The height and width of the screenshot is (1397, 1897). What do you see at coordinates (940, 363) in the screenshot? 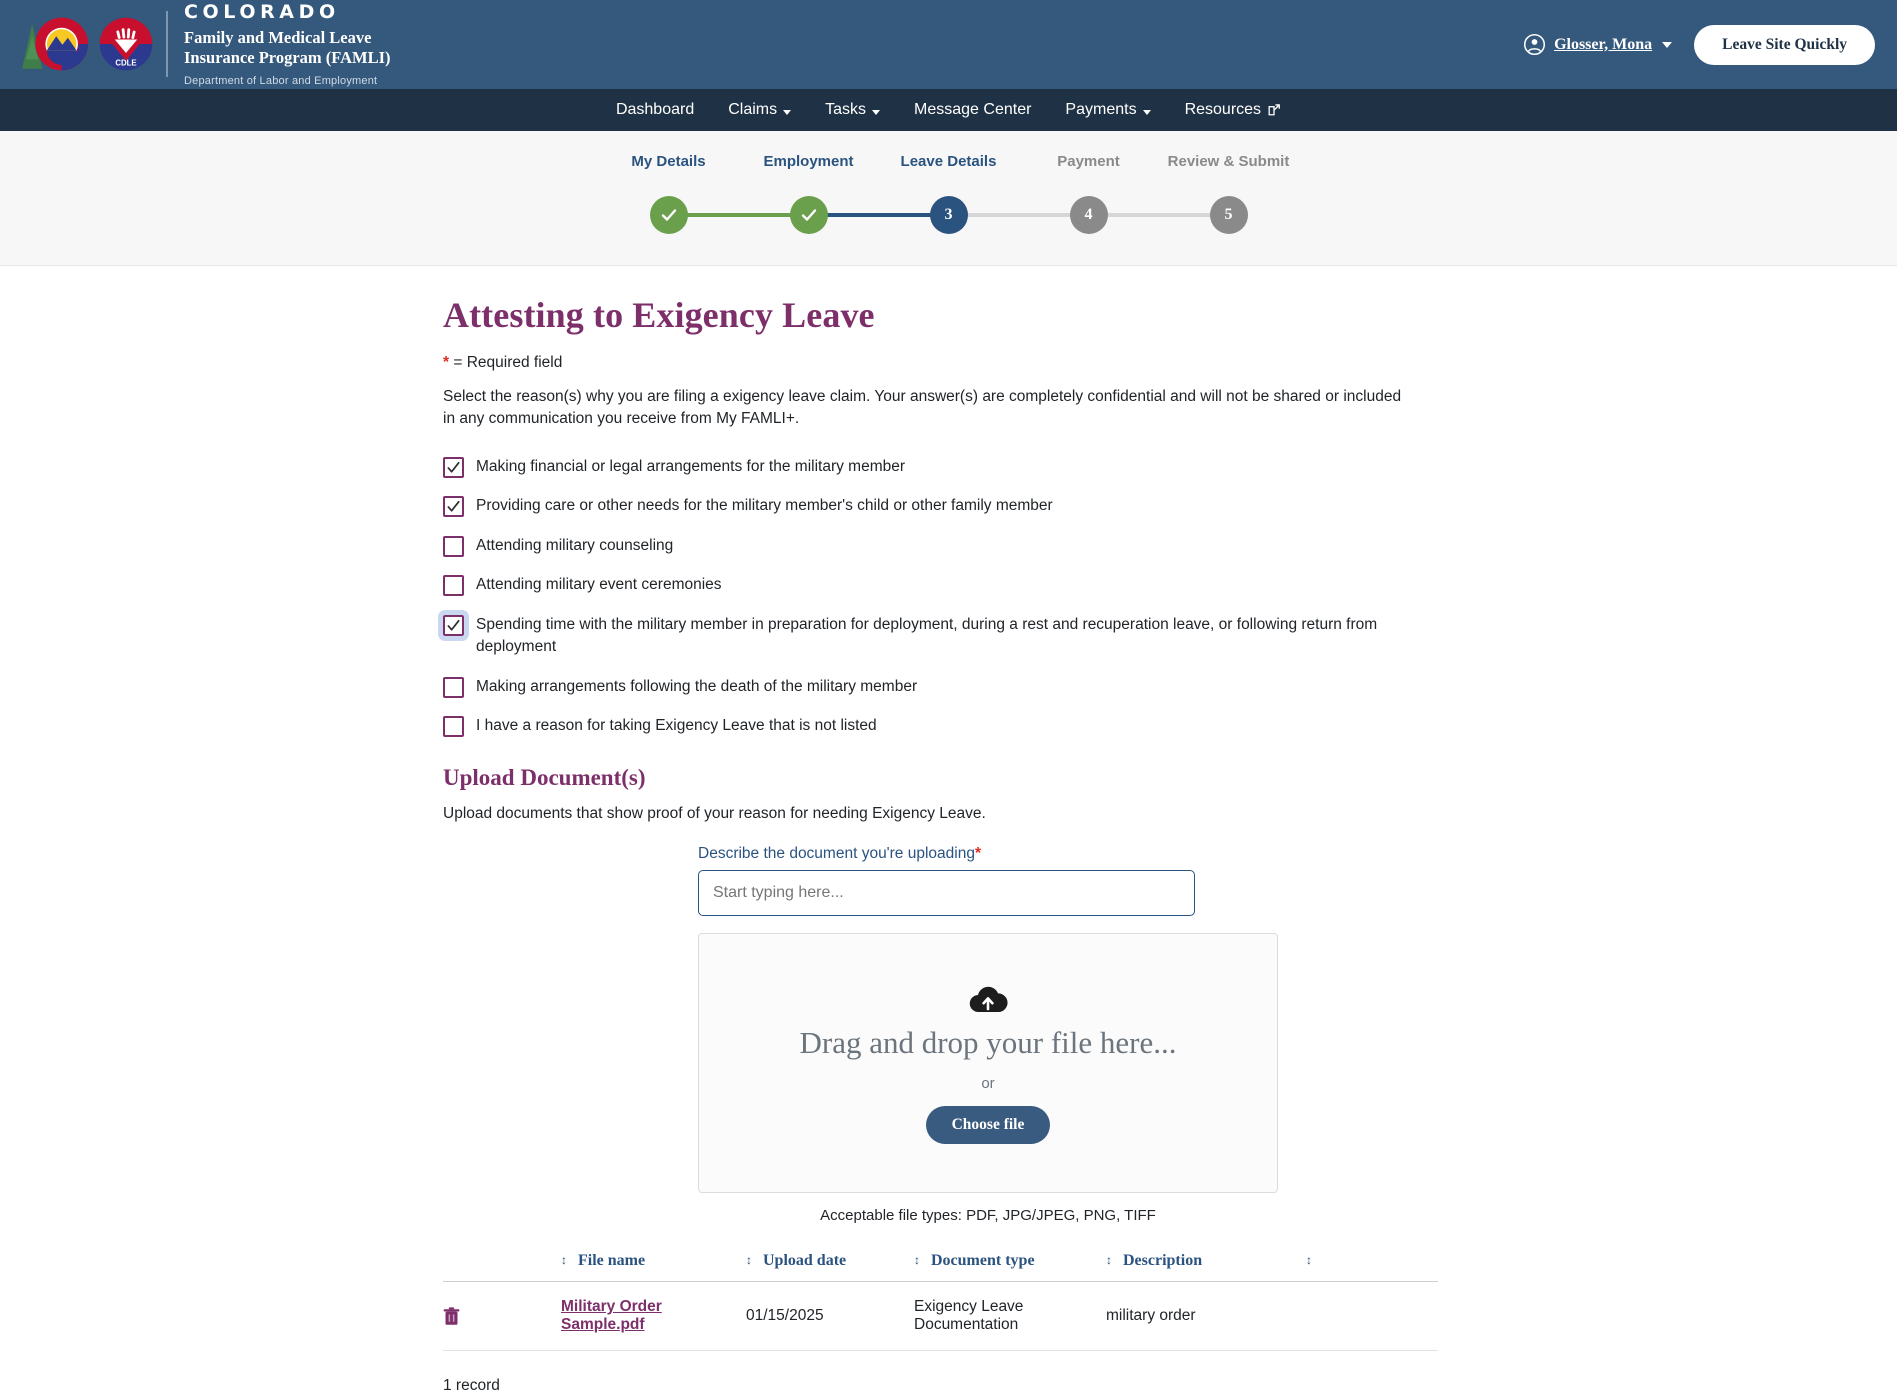
I see `required-field-note: * = Required field` at bounding box center [940, 363].